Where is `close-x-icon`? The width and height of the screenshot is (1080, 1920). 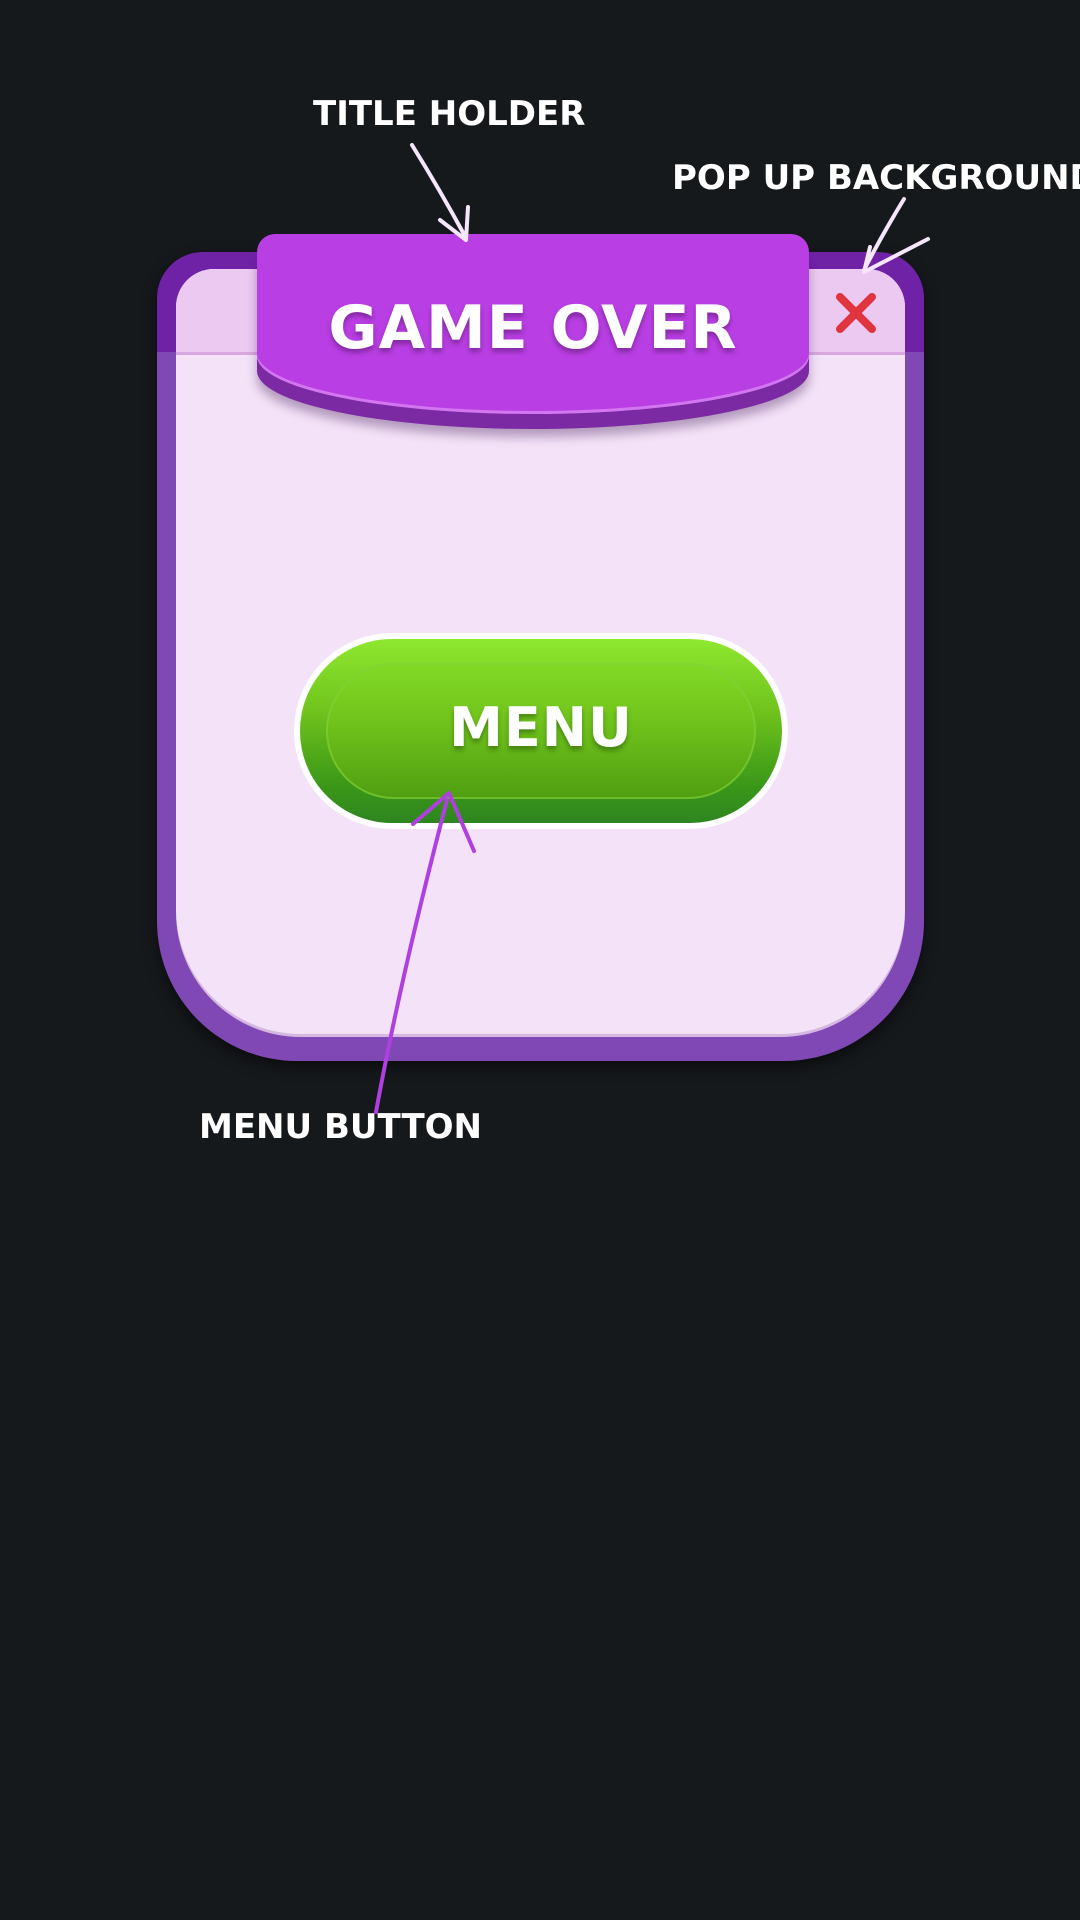
close-x-icon is located at coordinates (856, 313).